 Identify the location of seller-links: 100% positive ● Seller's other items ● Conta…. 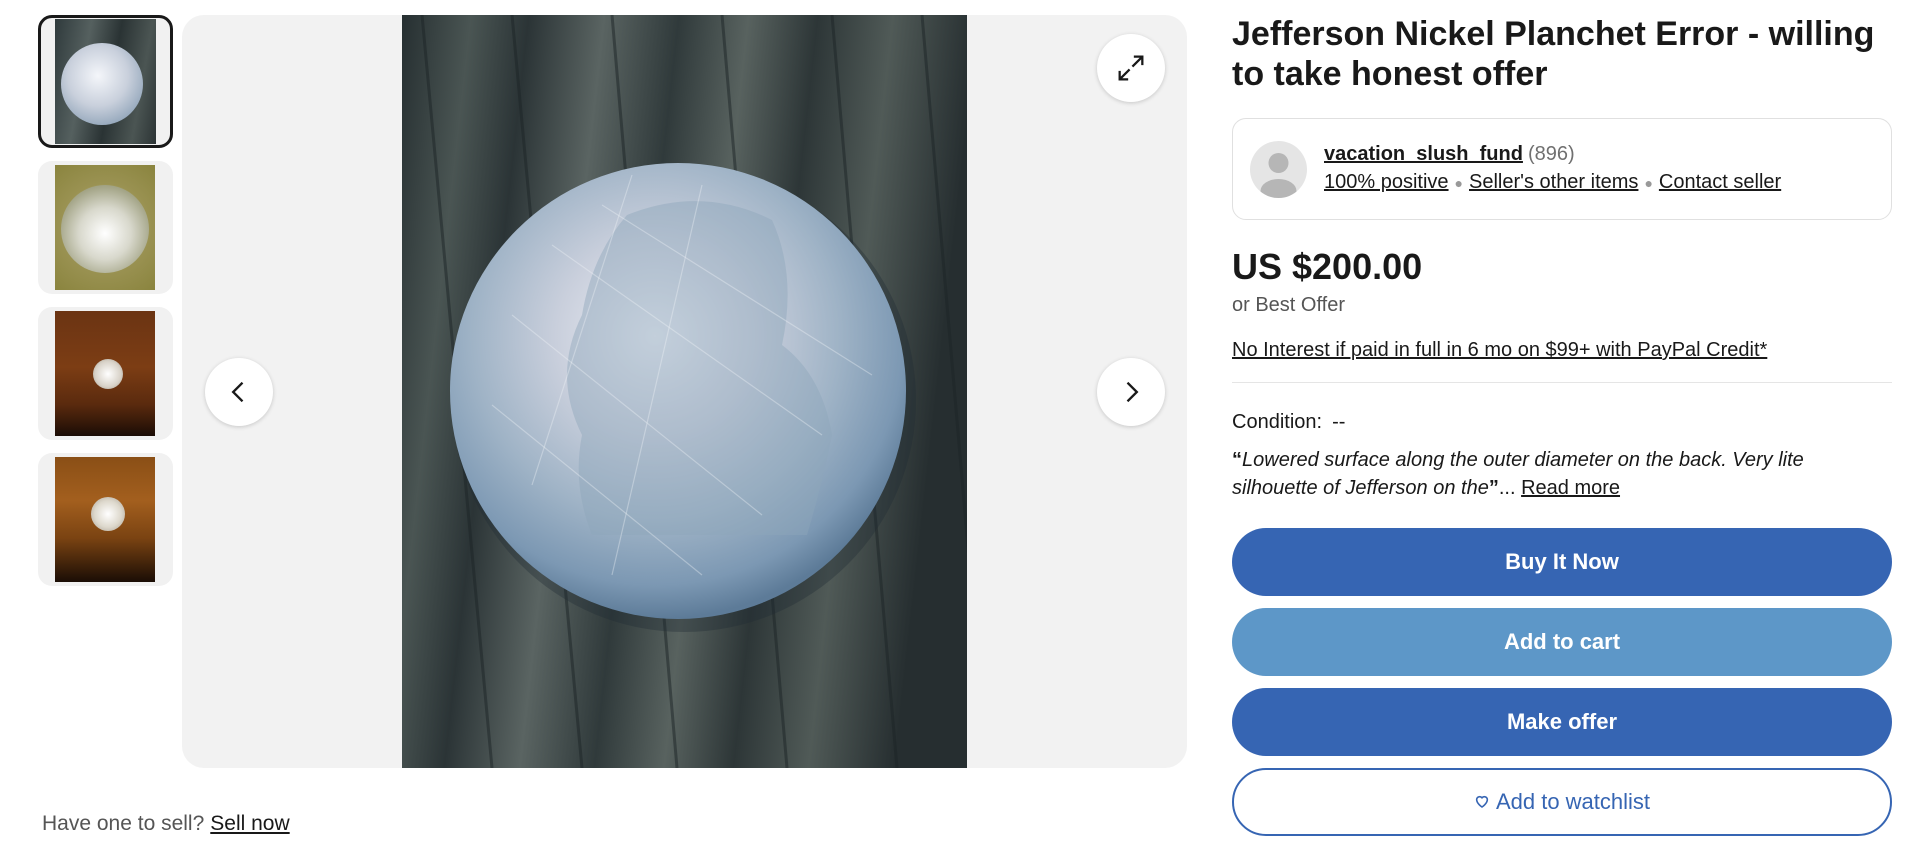
(1552, 182).